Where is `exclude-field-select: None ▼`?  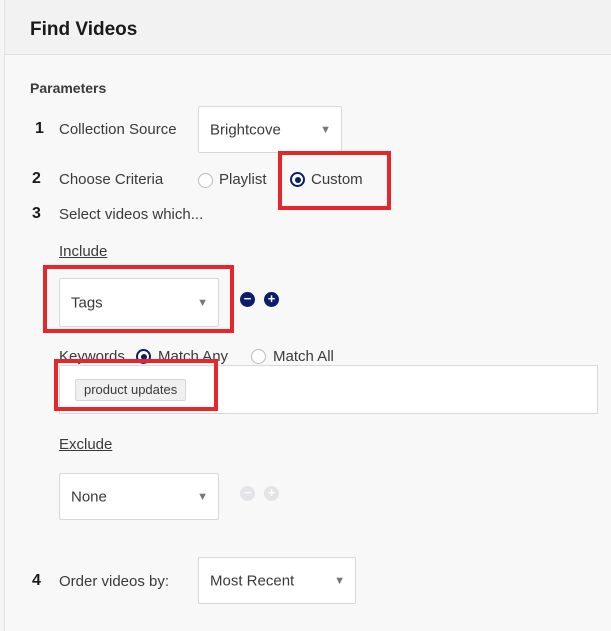
exclude-field-select: None ▼ is located at coordinates (139, 496).